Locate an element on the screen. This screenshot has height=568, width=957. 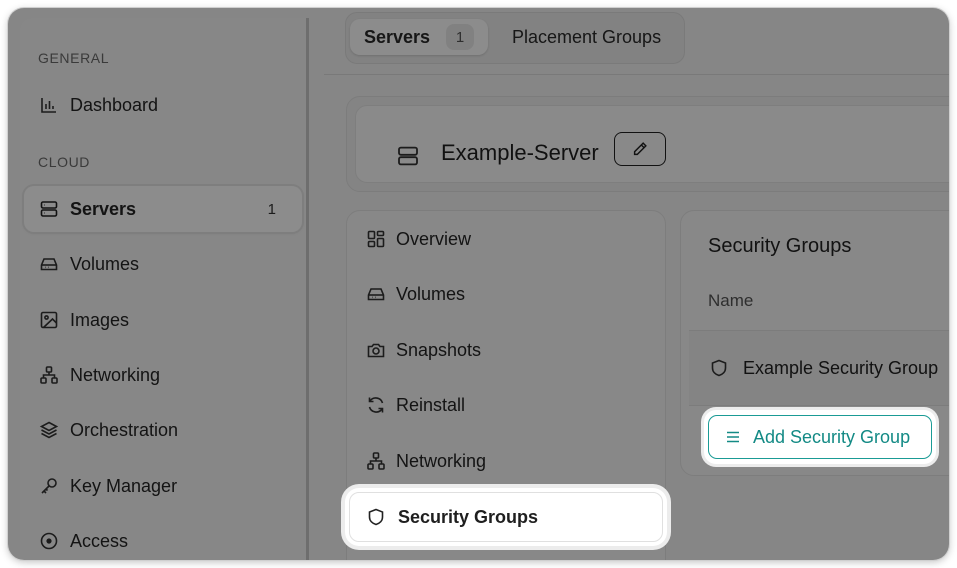
tab-servers: Servers 1 is located at coordinates (419, 37).